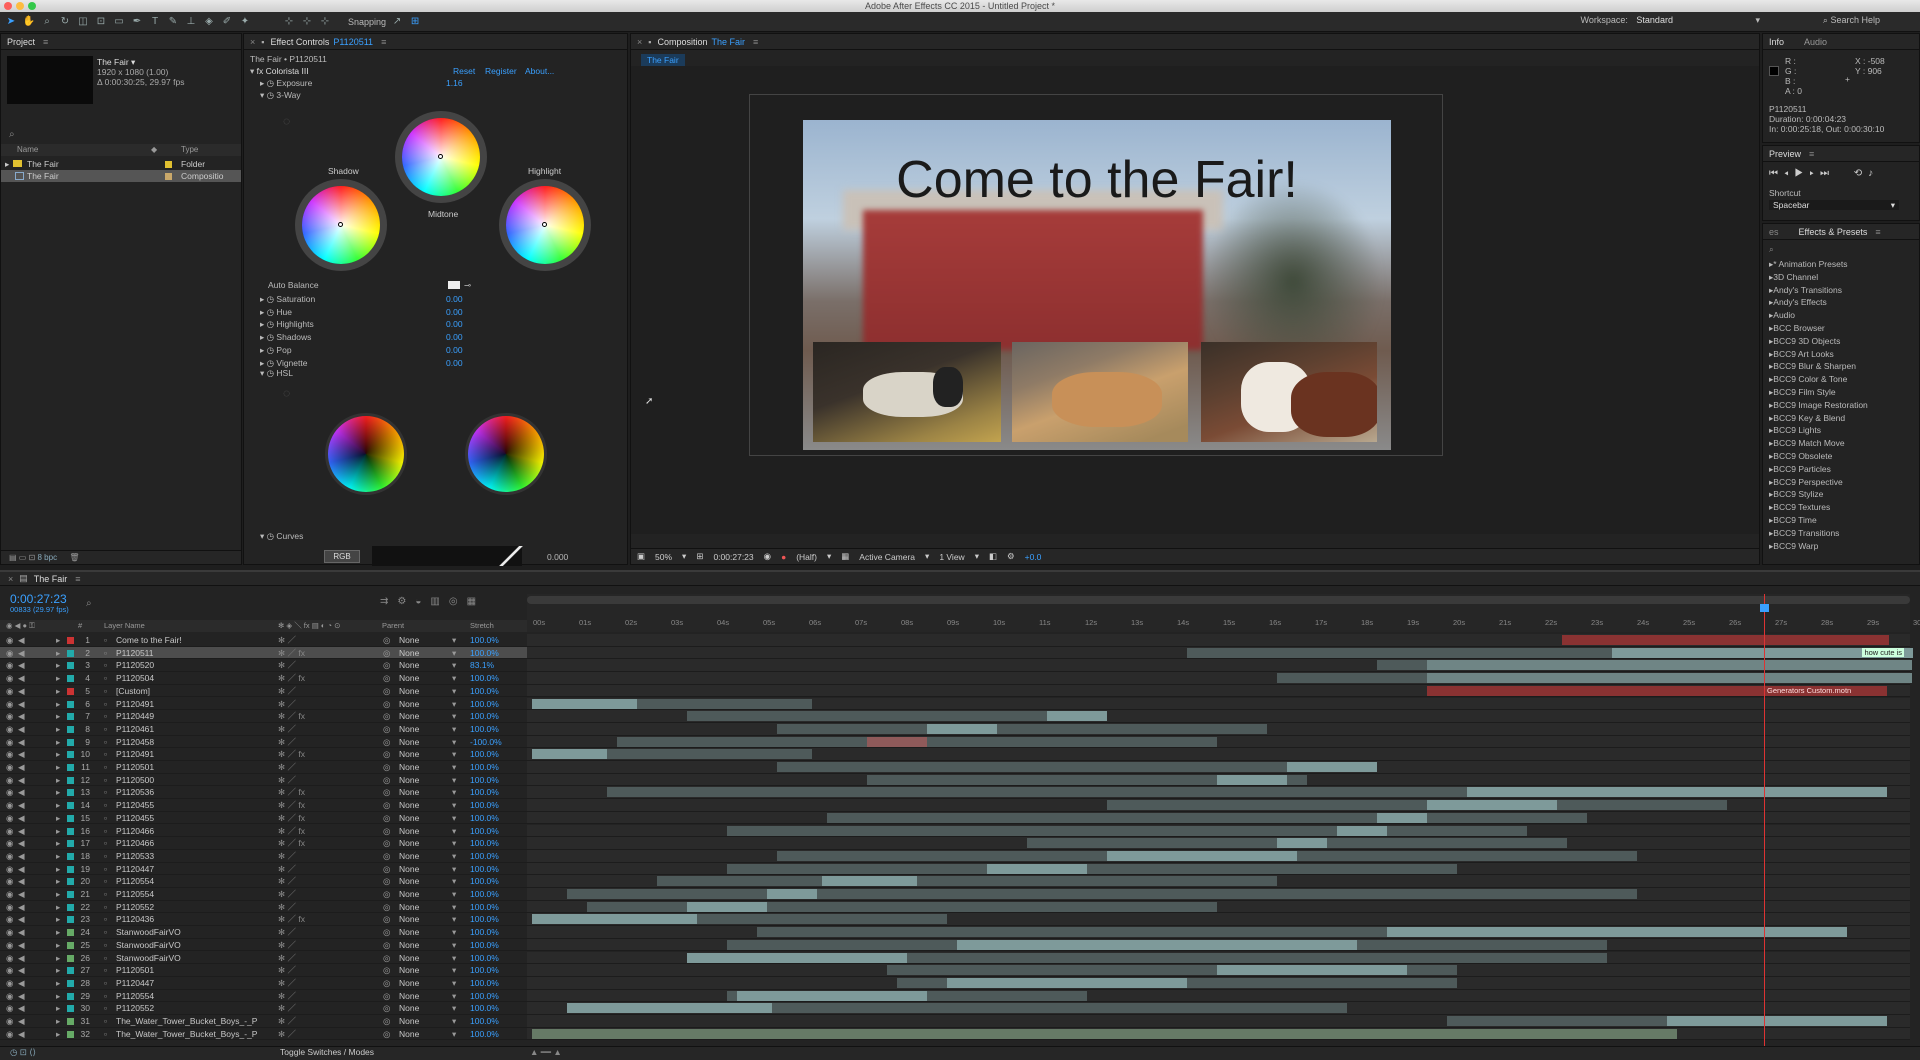 The image size is (1920, 1060). What do you see at coordinates (74, 557) in the screenshot?
I see `trash-icon: 🗑` at bounding box center [74, 557].